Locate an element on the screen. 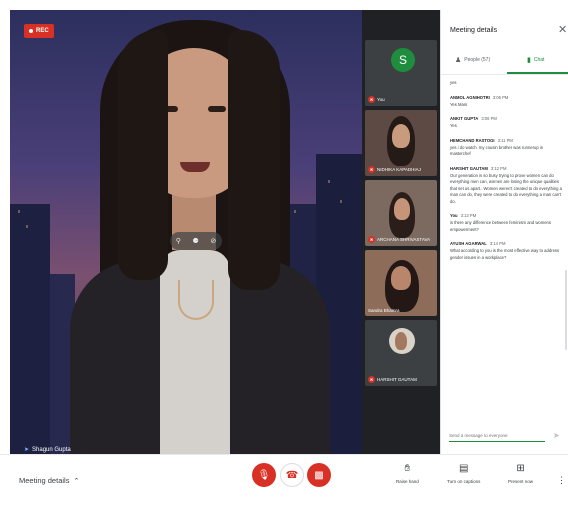 The image size is (568, 505). avatar: S is located at coordinates (403, 60).